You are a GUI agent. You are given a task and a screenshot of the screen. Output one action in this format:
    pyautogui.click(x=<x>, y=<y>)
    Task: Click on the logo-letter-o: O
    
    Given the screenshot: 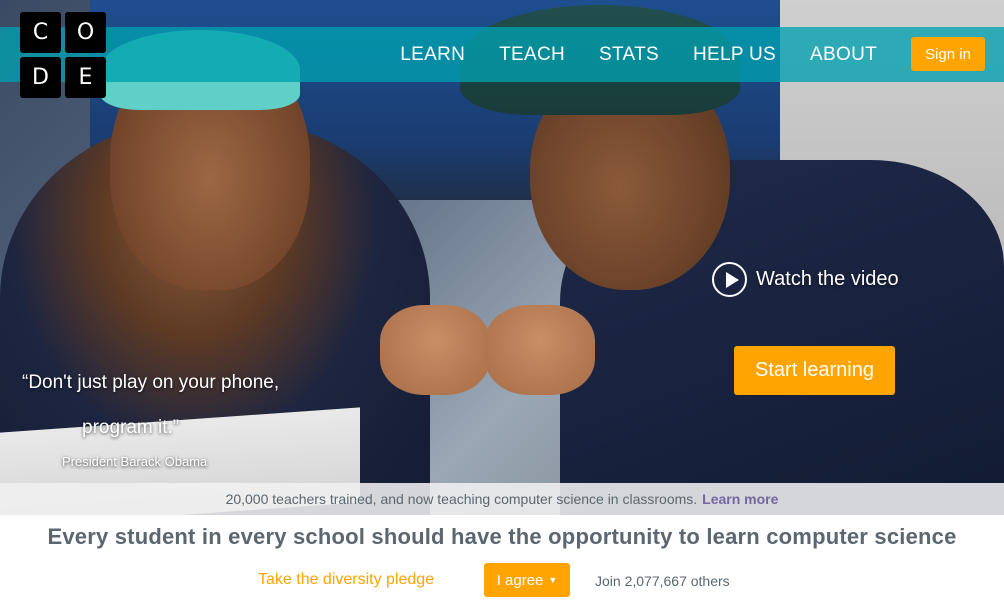 What is the action you would take?
    pyautogui.click(x=85, y=32)
    